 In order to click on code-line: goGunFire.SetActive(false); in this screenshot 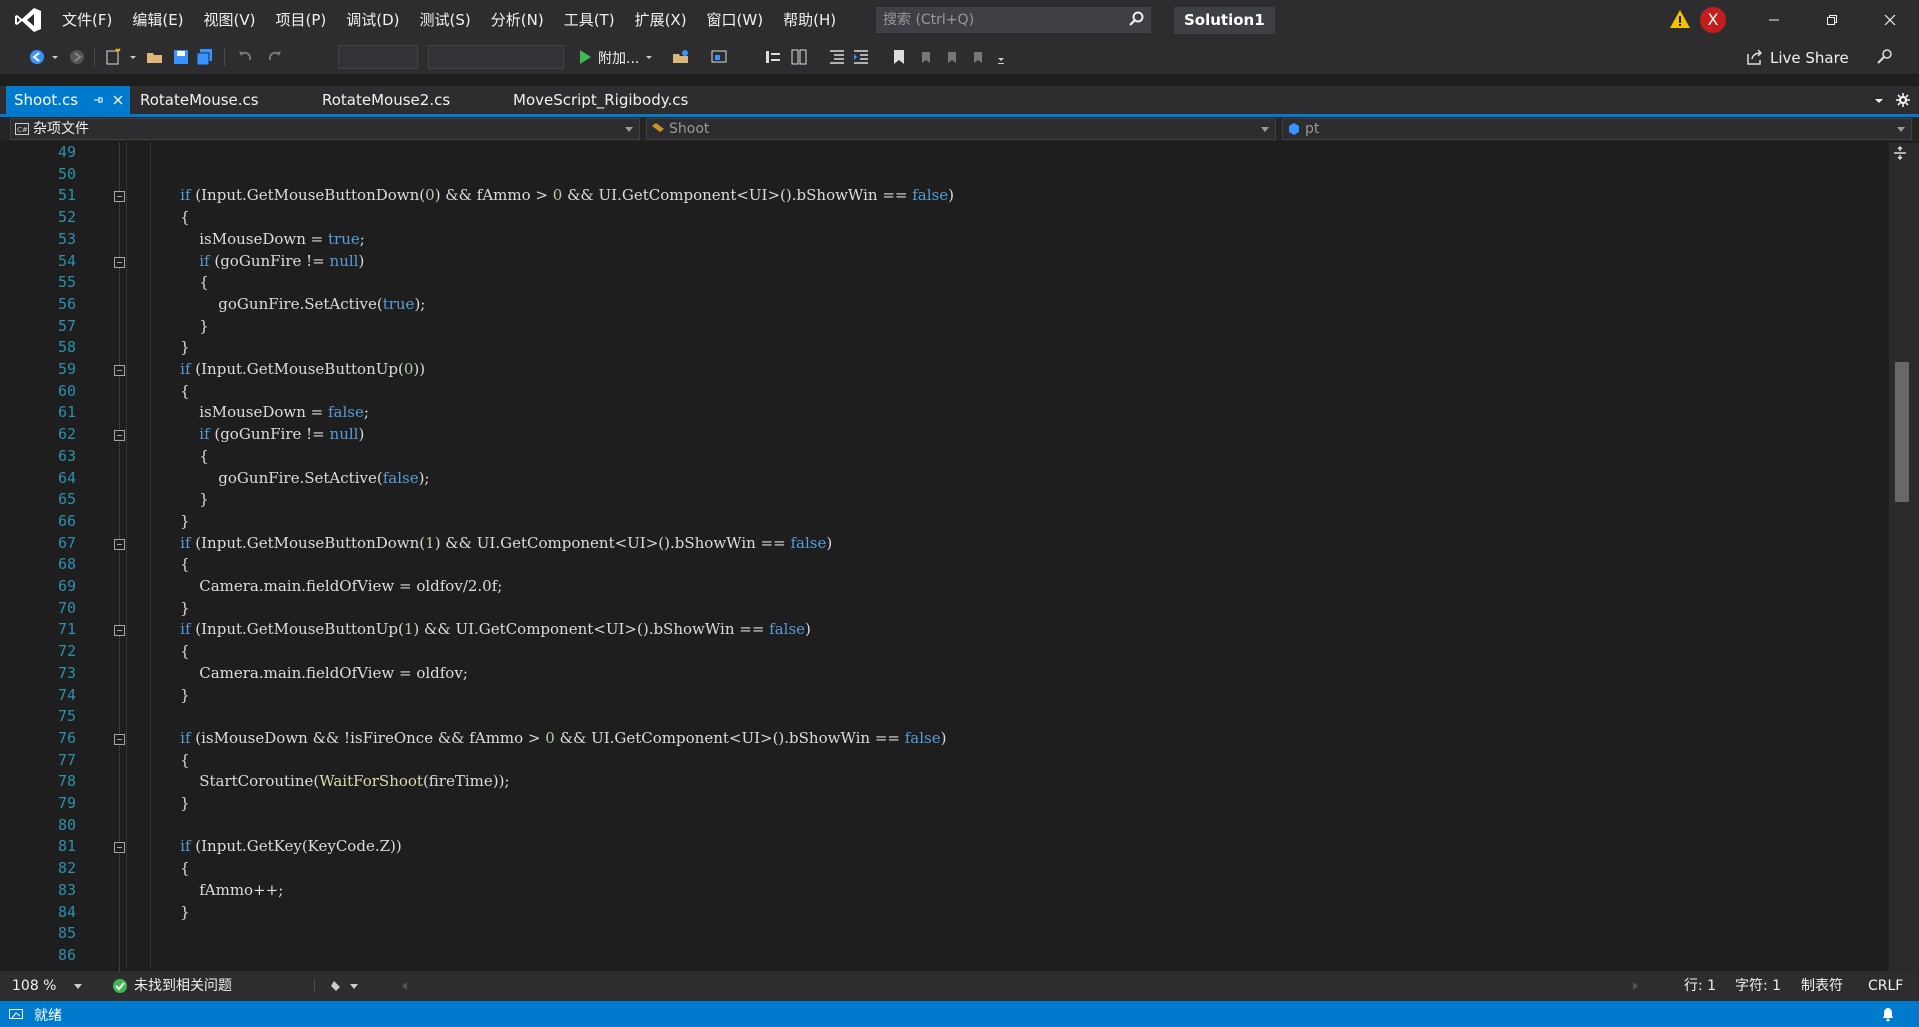, I will do `click(285, 478)`.